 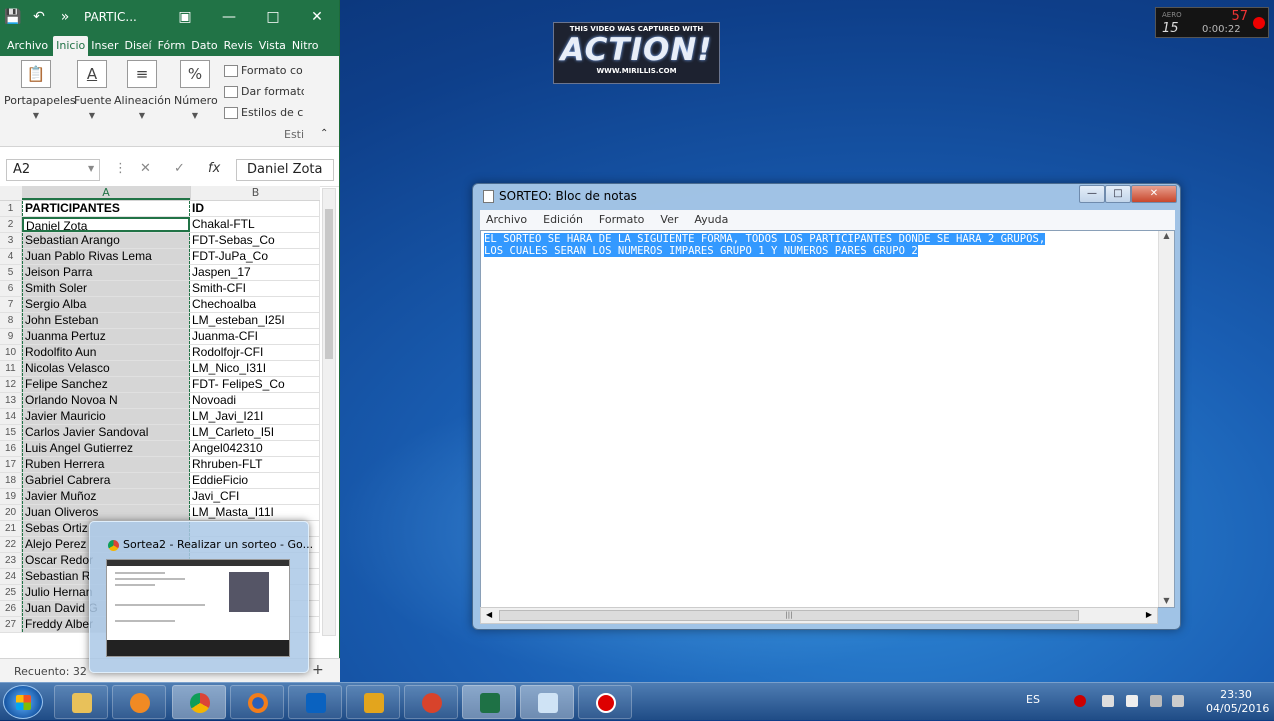 I want to click on cell-a: Sebastian Arango, so click(x=106, y=240).